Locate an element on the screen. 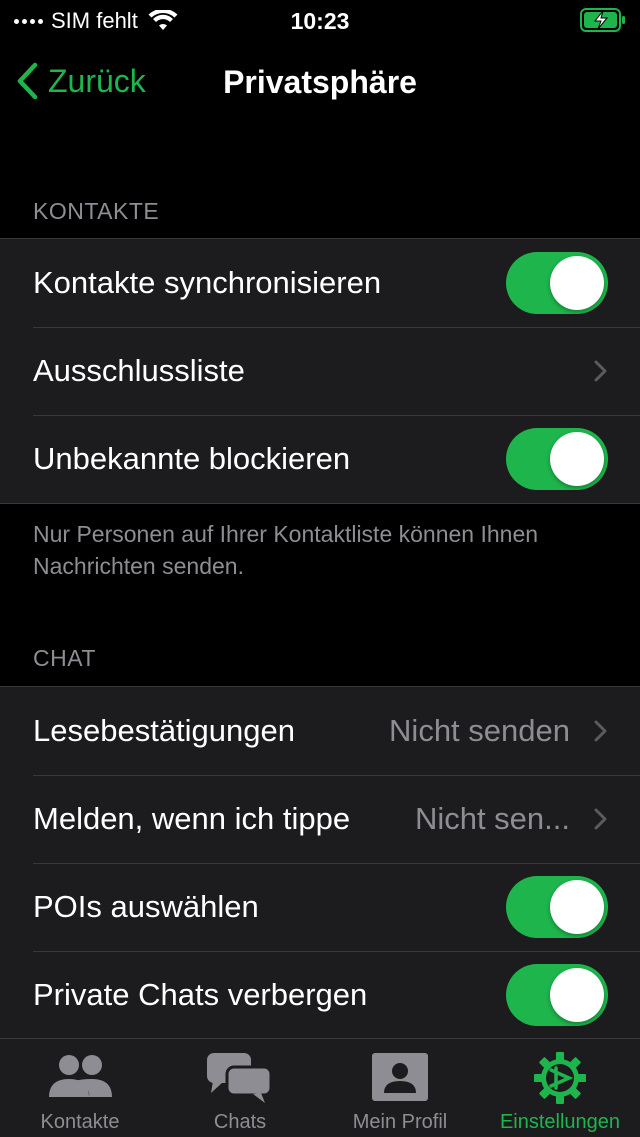  status-bar: SIM fehlt 10:23 is located at coordinates (320, 20).